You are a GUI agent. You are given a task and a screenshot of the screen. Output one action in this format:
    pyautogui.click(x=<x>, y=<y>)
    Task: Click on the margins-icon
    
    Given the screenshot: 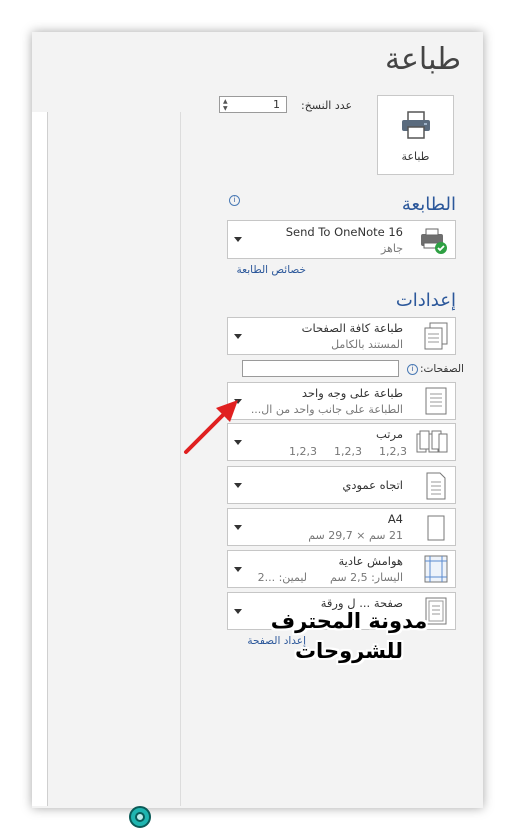 What is the action you would take?
    pyautogui.click(x=436, y=569)
    